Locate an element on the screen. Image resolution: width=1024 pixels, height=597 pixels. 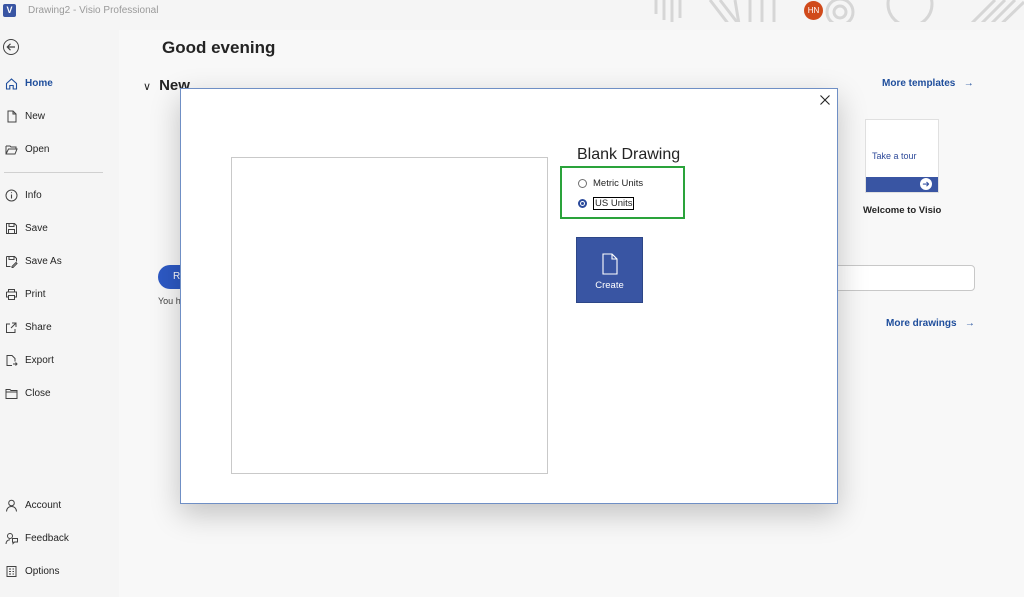
nav-save: Save is located at coordinates (59, 228).